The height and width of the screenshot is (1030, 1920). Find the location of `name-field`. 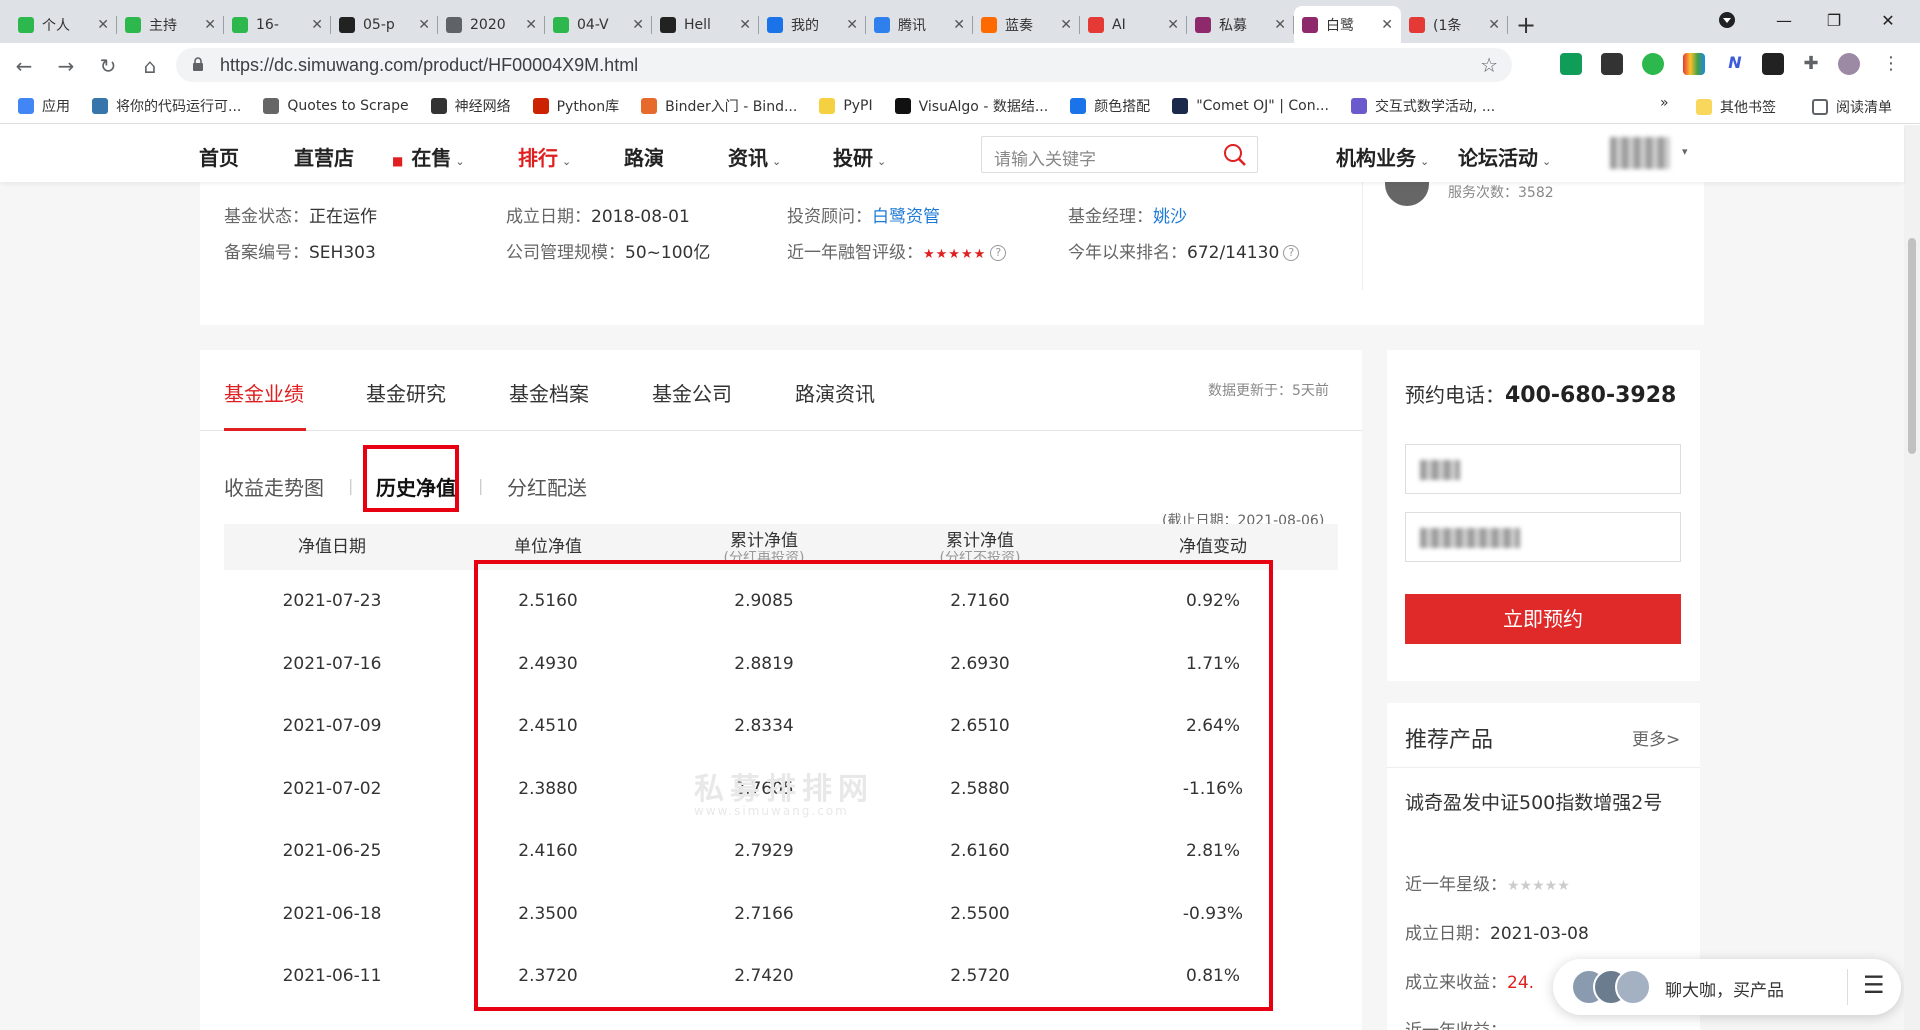

name-field is located at coordinates (1543, 469).